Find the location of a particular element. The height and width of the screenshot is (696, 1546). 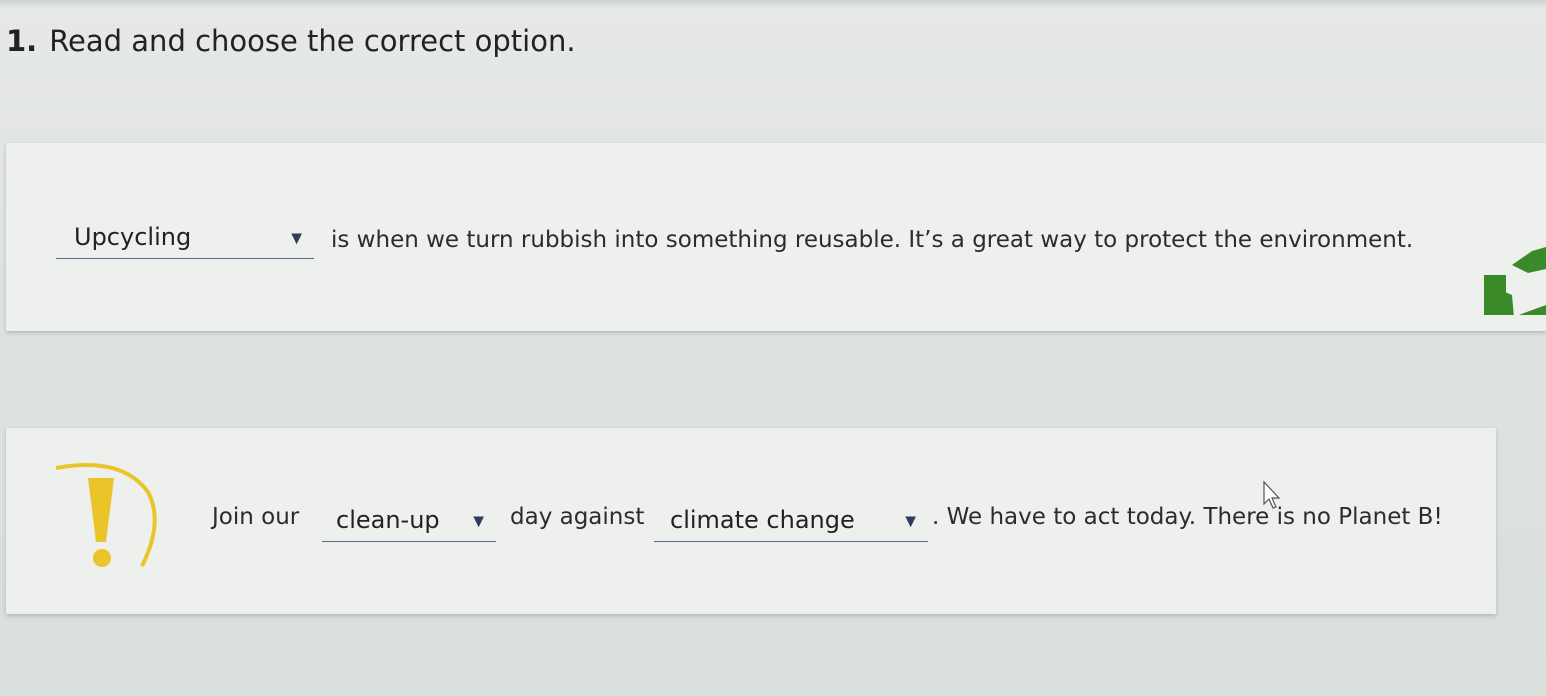

recycle-icon is located at coordinates (1515, 281).